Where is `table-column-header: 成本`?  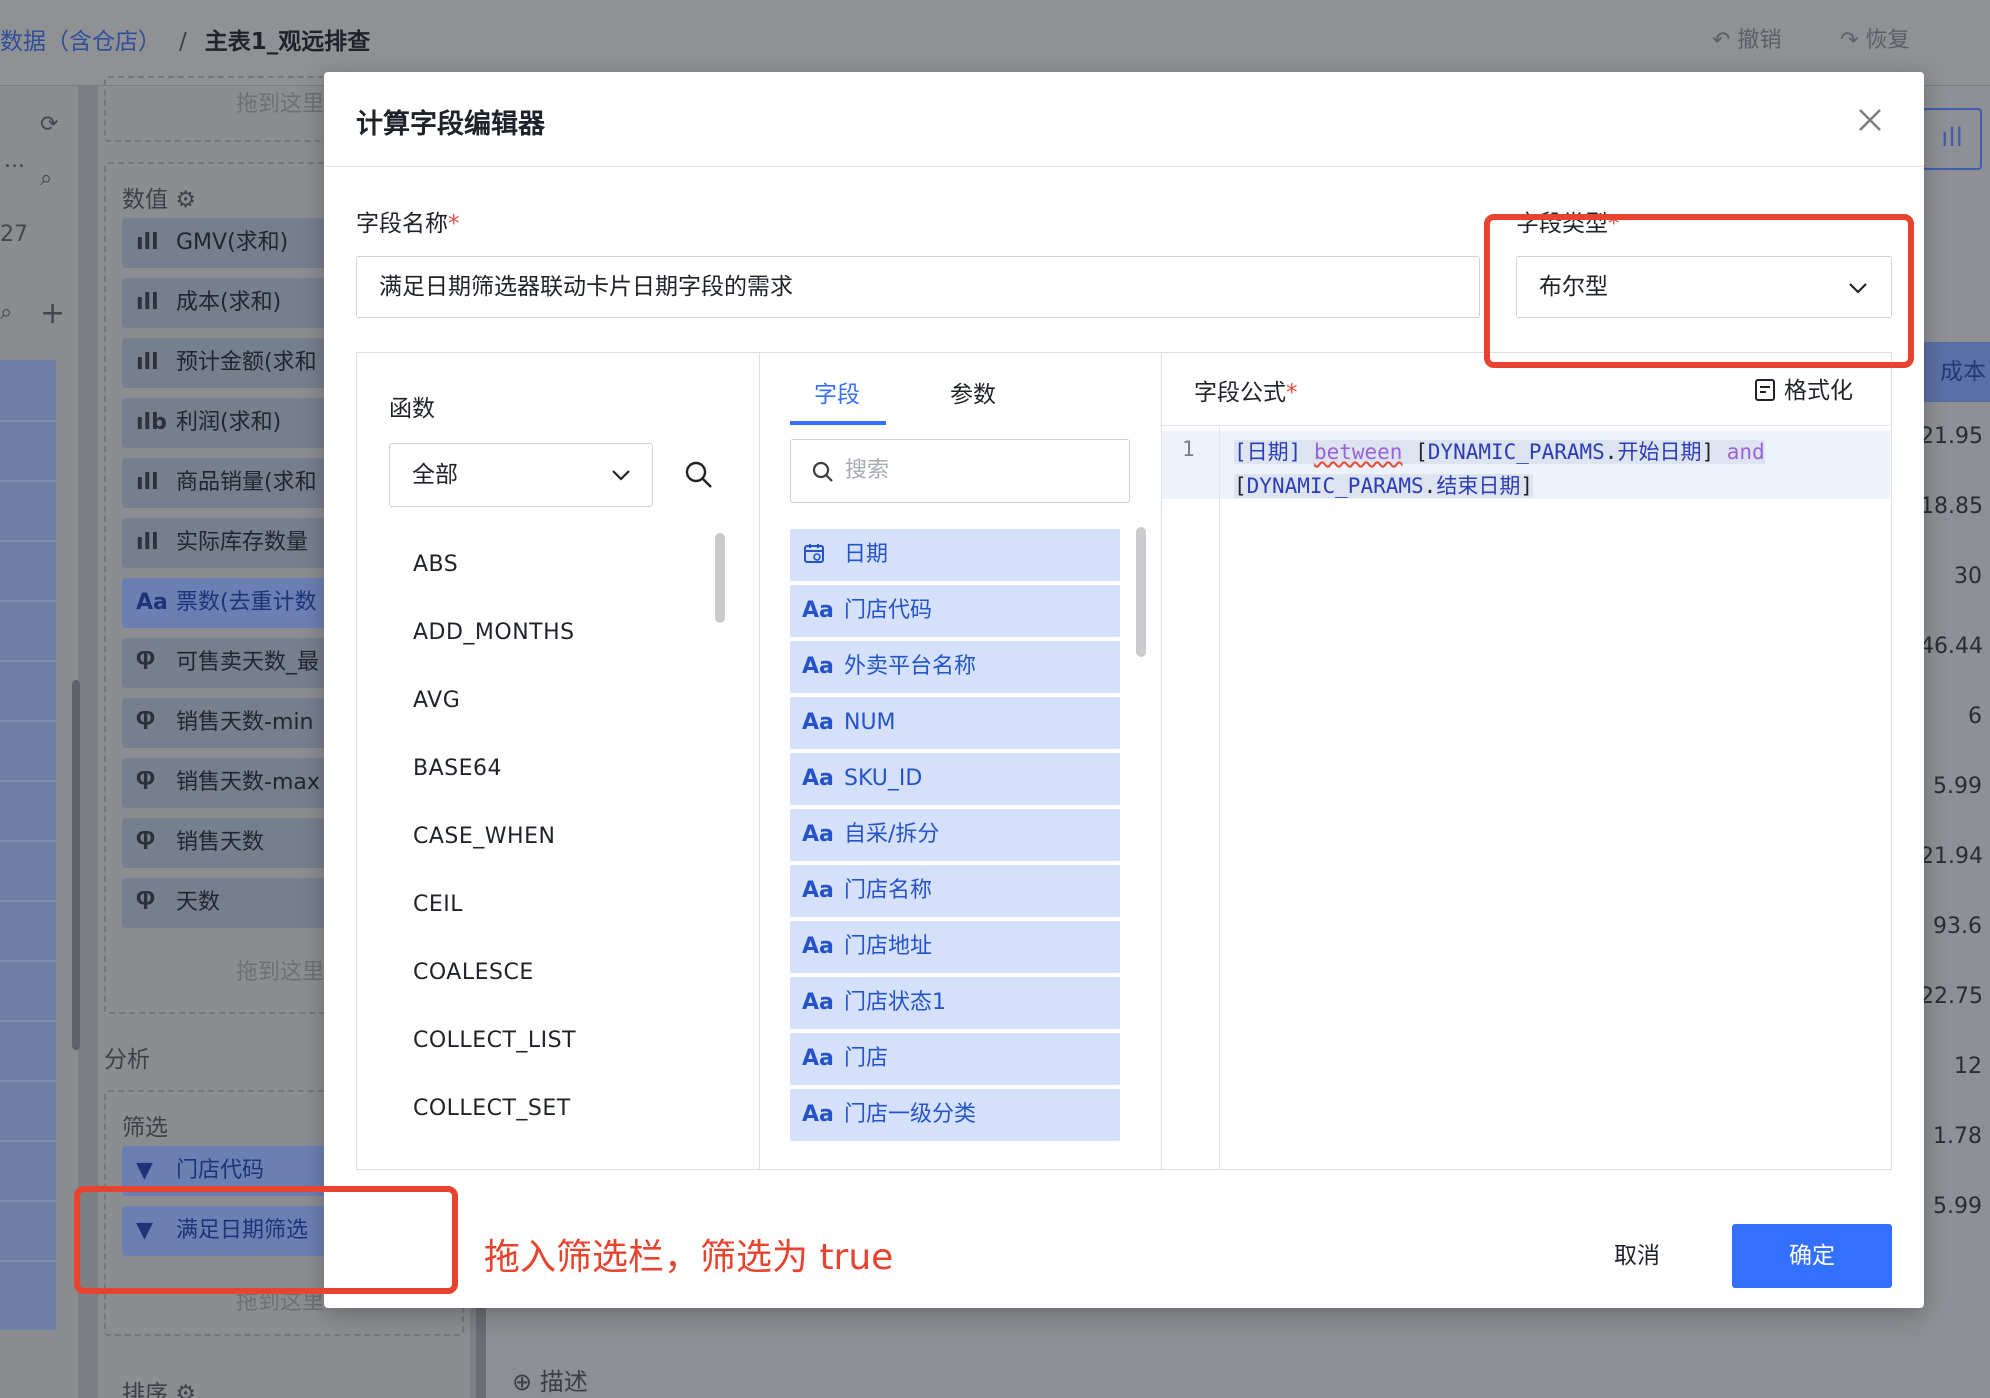 table-column-header: 成本 is located at coordinates (1955, 372).